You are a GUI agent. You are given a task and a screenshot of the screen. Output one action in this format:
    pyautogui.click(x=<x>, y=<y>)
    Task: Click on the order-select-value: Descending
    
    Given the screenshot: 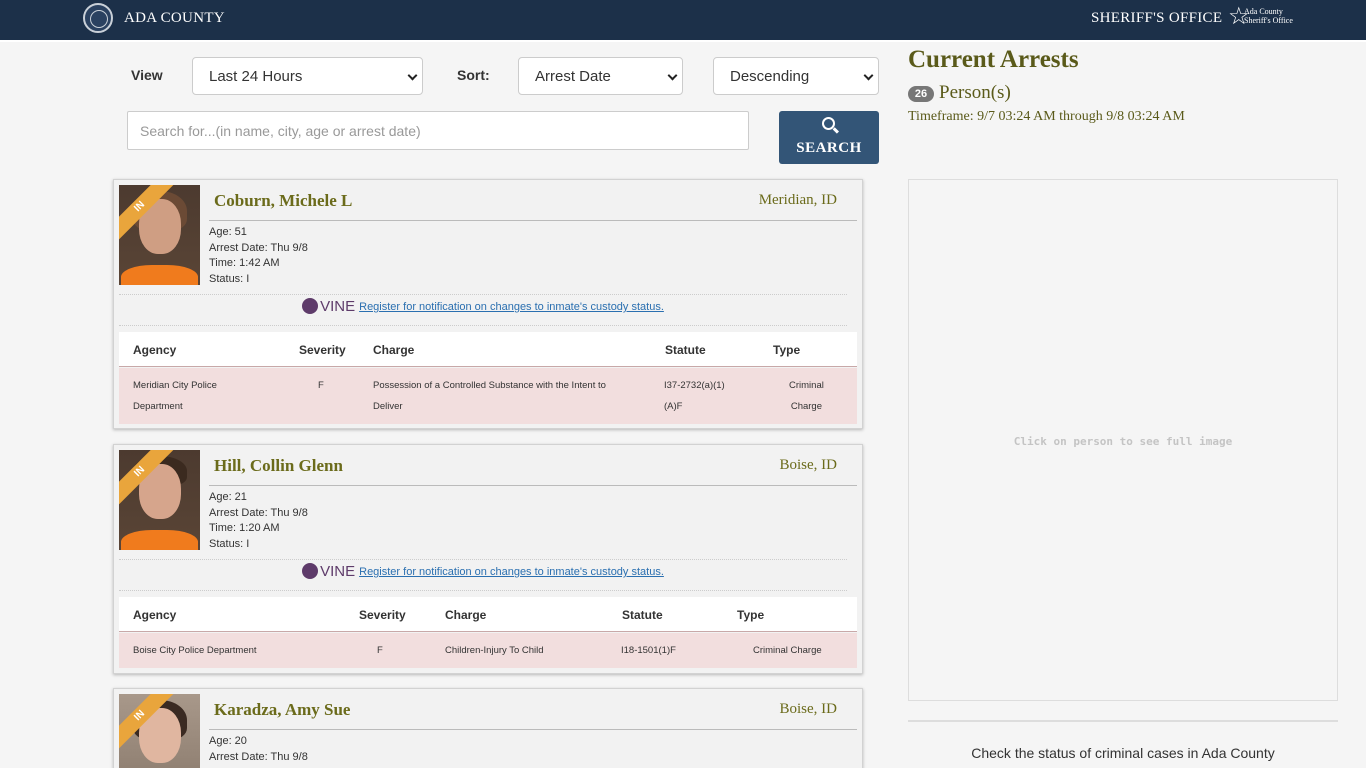 What is the action you would take?
    pyautogui.click(x=770, y=76)
    